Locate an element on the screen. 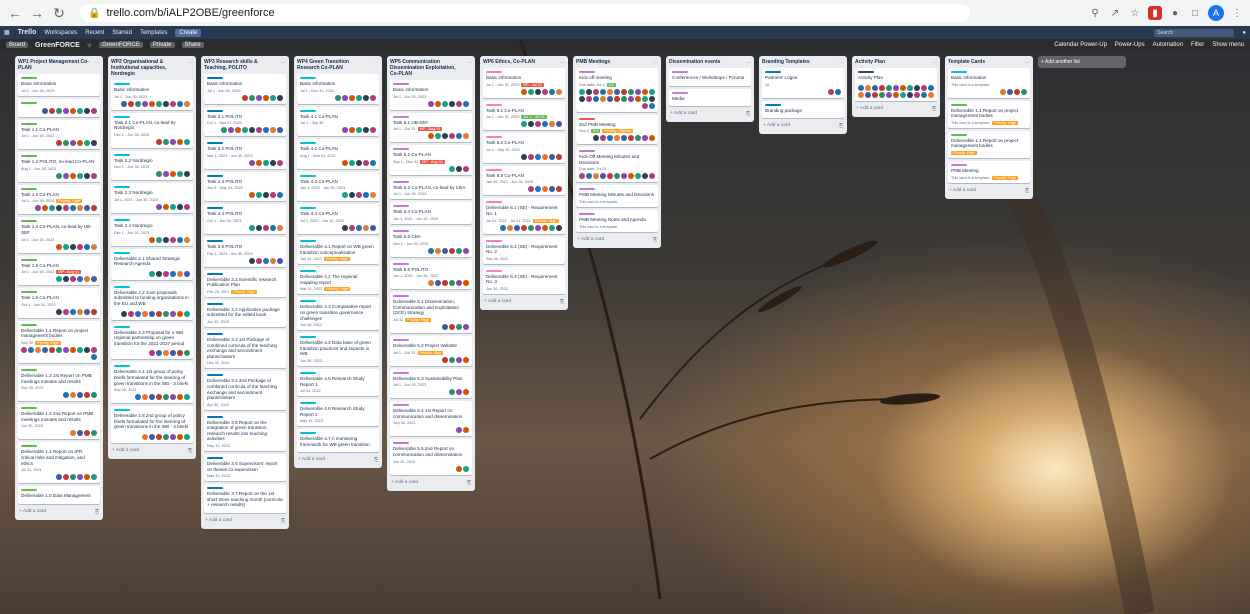 The height and width of the screenshot is (614, 1250). due-date-badge: This card is a template. is located at coordinates (598, 227).